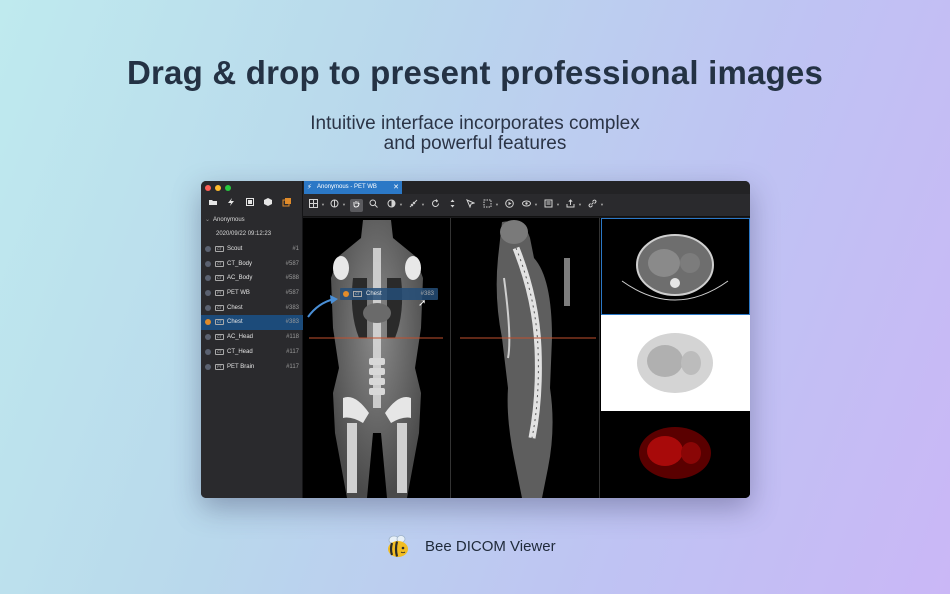 This screenshot has height=594, width=950. Describe the element at coordinates (592, 205) in the screenshot. I see `link-icon` at that location.